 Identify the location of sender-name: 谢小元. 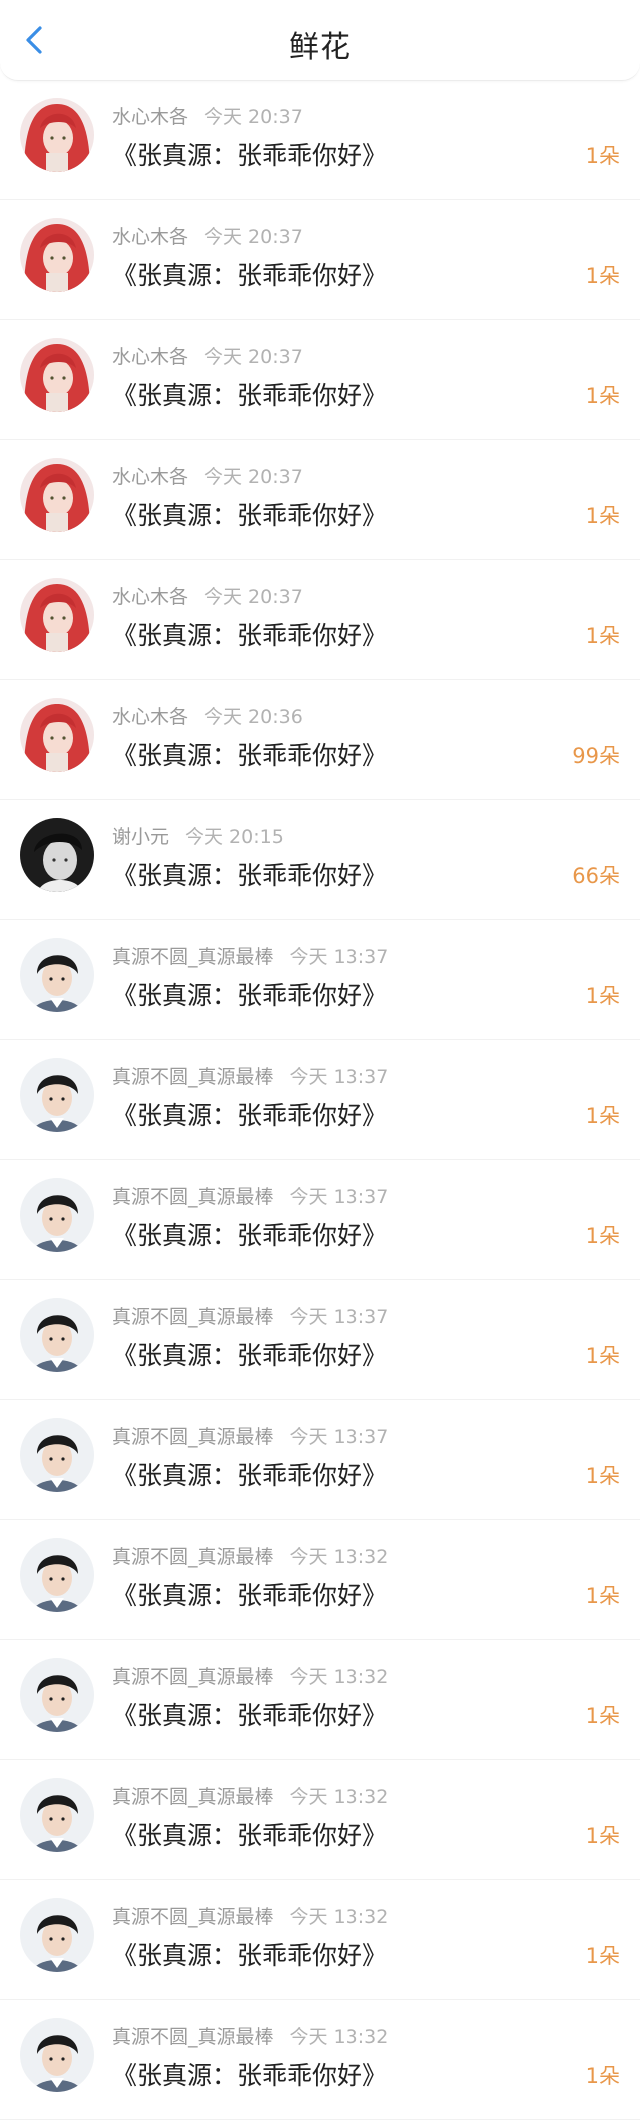
(140, 837).